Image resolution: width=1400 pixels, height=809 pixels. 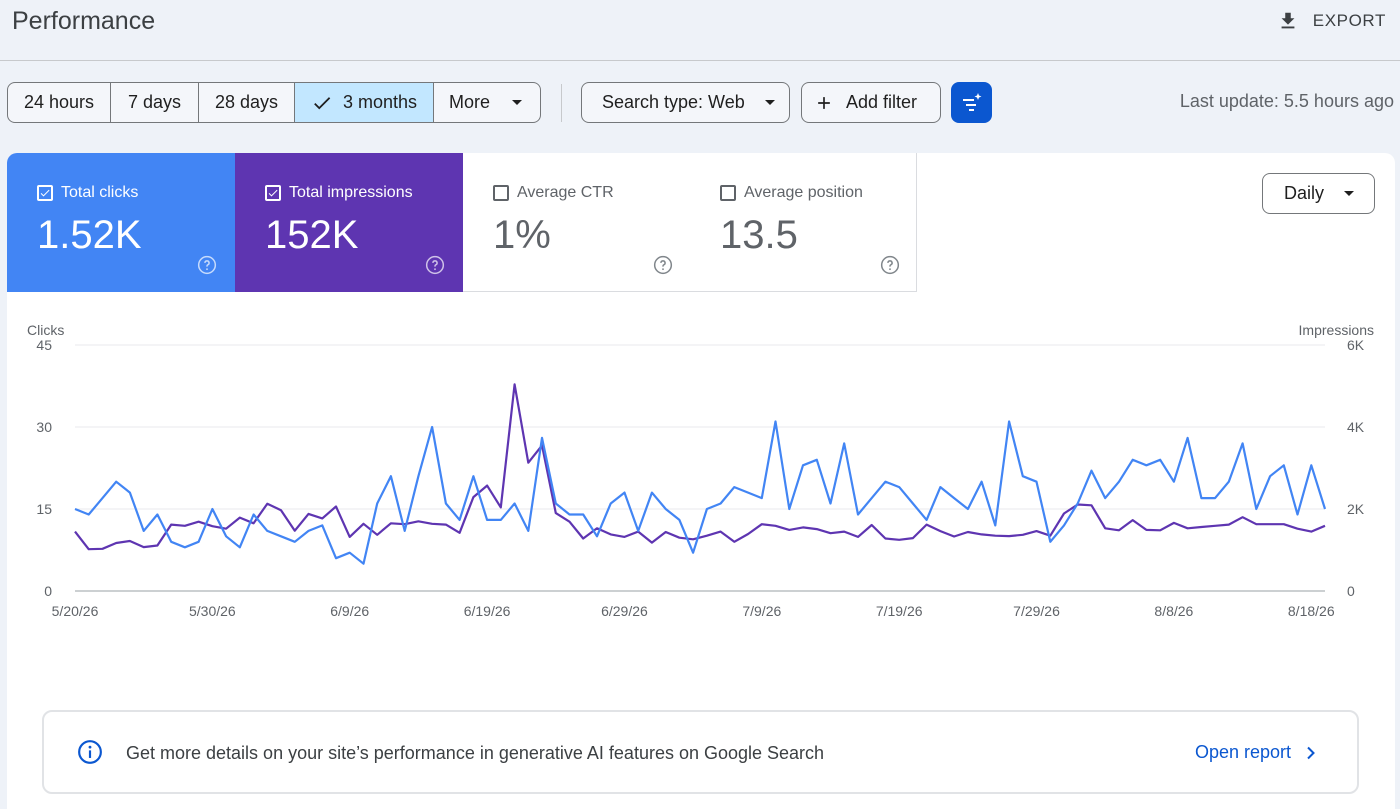 I want to click on range-3-months: 3 months, so click(x=364, y=102).